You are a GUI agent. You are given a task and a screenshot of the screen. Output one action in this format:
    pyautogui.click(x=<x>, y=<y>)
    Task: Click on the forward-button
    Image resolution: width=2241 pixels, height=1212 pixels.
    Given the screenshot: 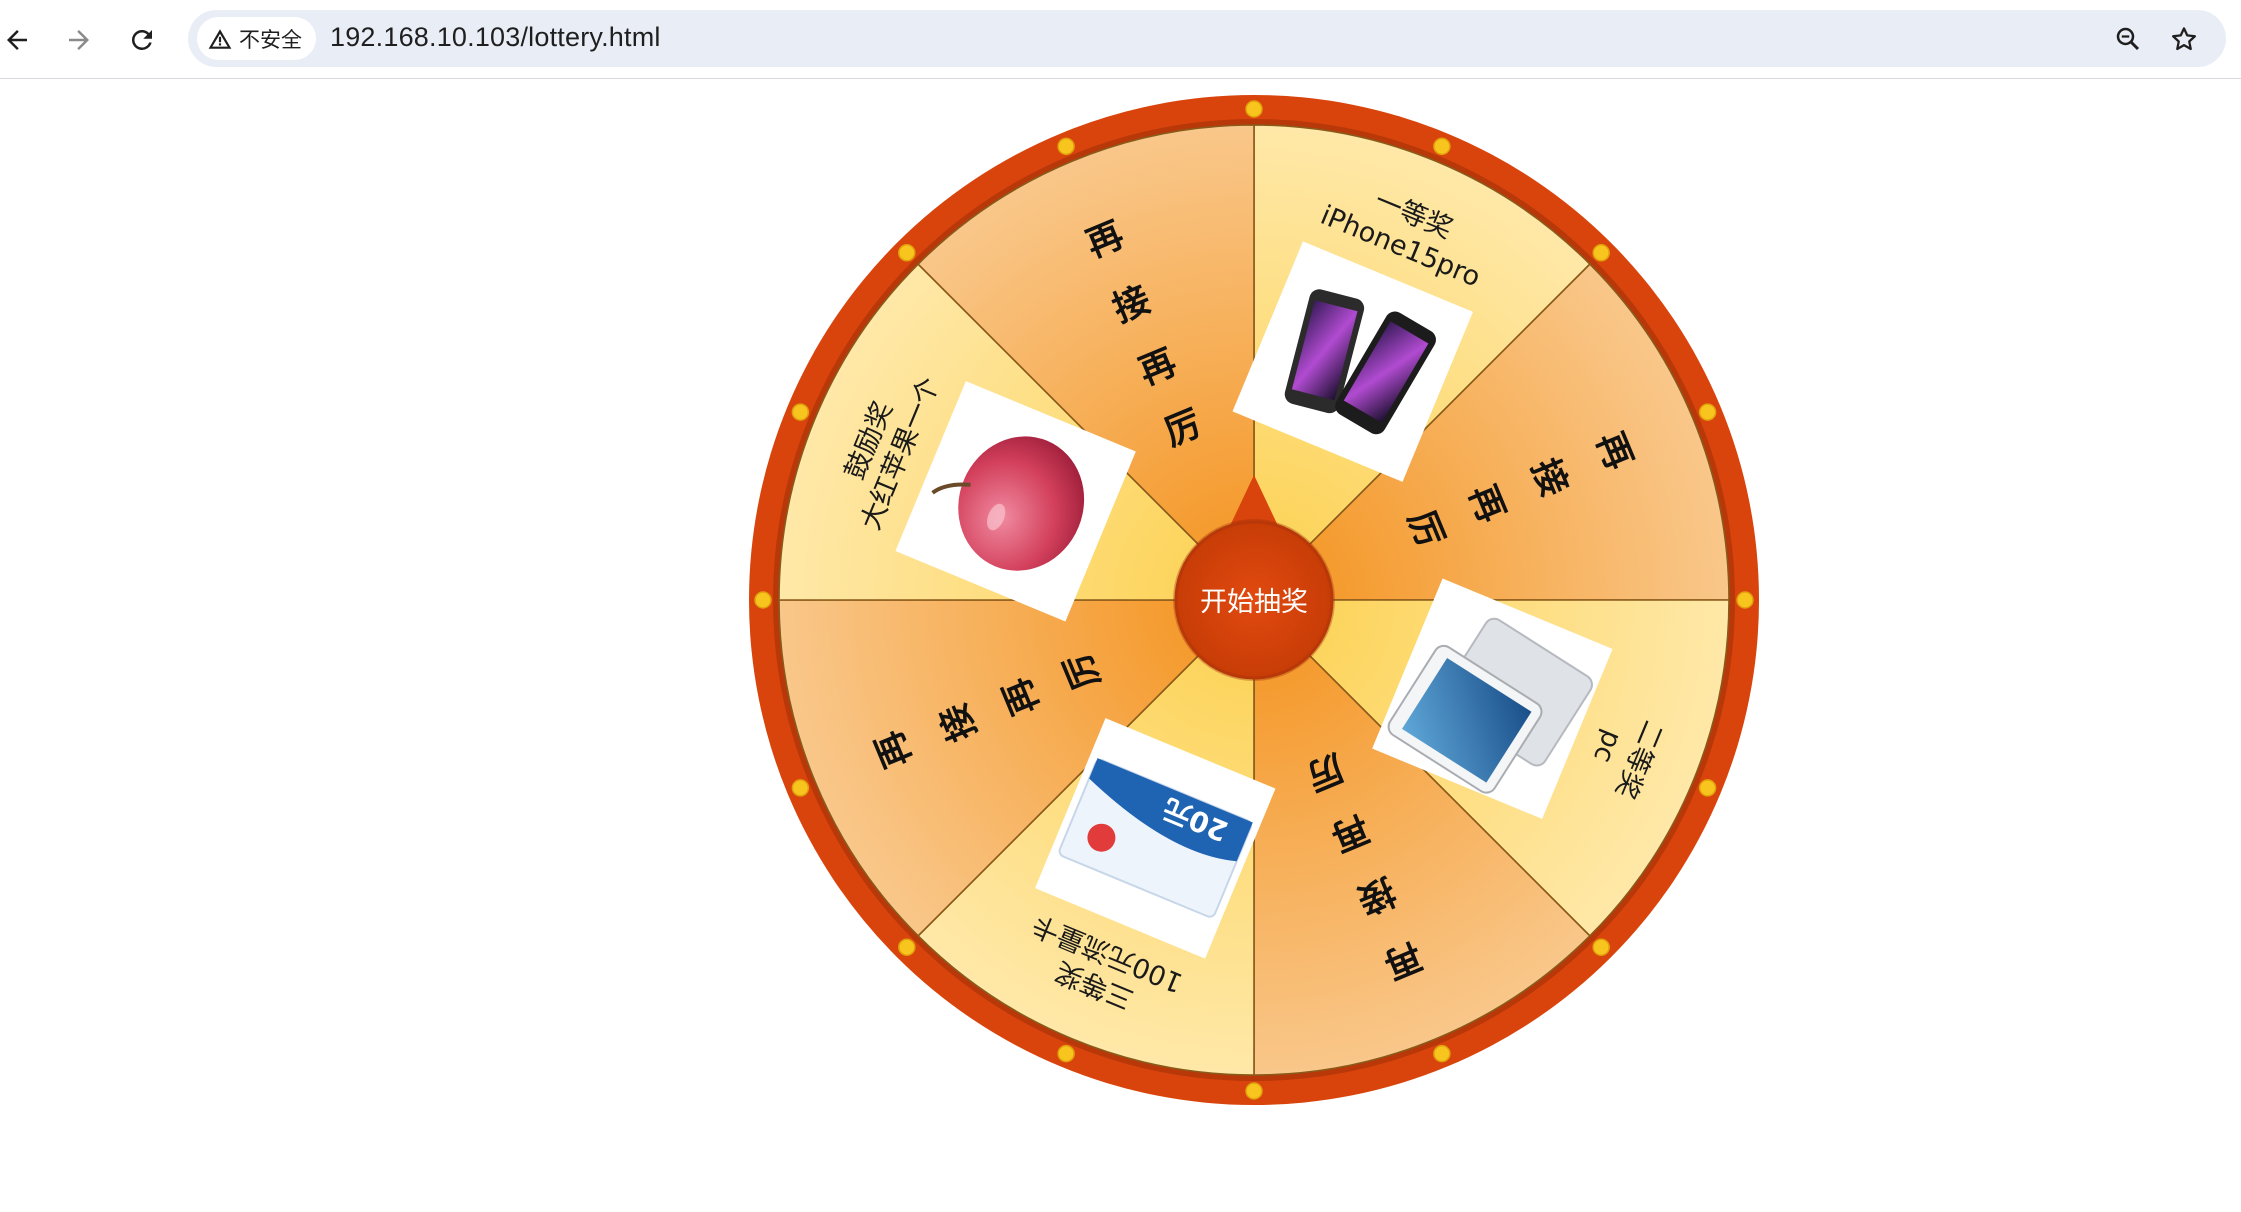 What is the action you would take?
    pyautogui.click(x=79, y=40)
    